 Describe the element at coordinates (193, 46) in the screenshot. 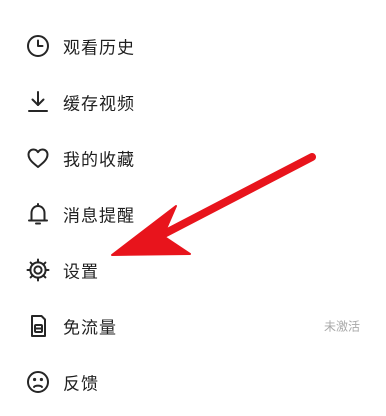

I see `menu-item-history: 观看历史` at that location.